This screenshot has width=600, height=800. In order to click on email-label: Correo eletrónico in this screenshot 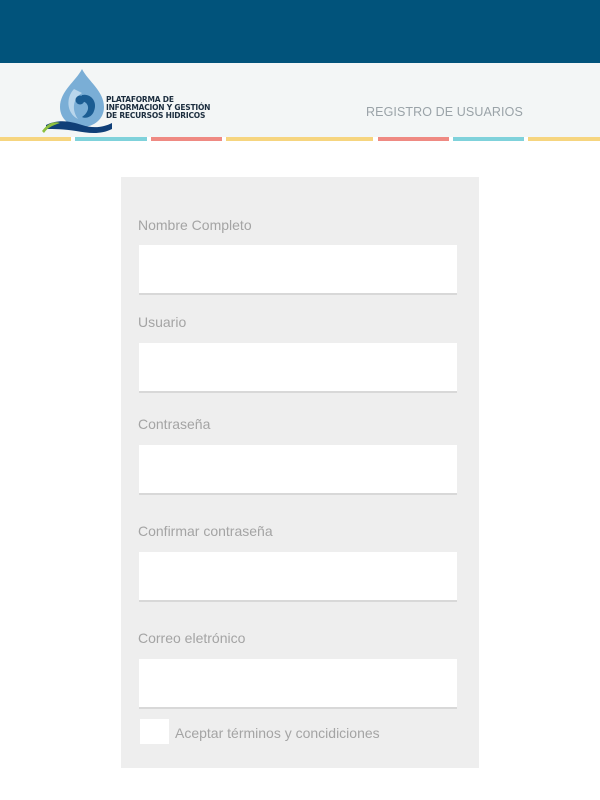, I will do `click(192, 638)`.